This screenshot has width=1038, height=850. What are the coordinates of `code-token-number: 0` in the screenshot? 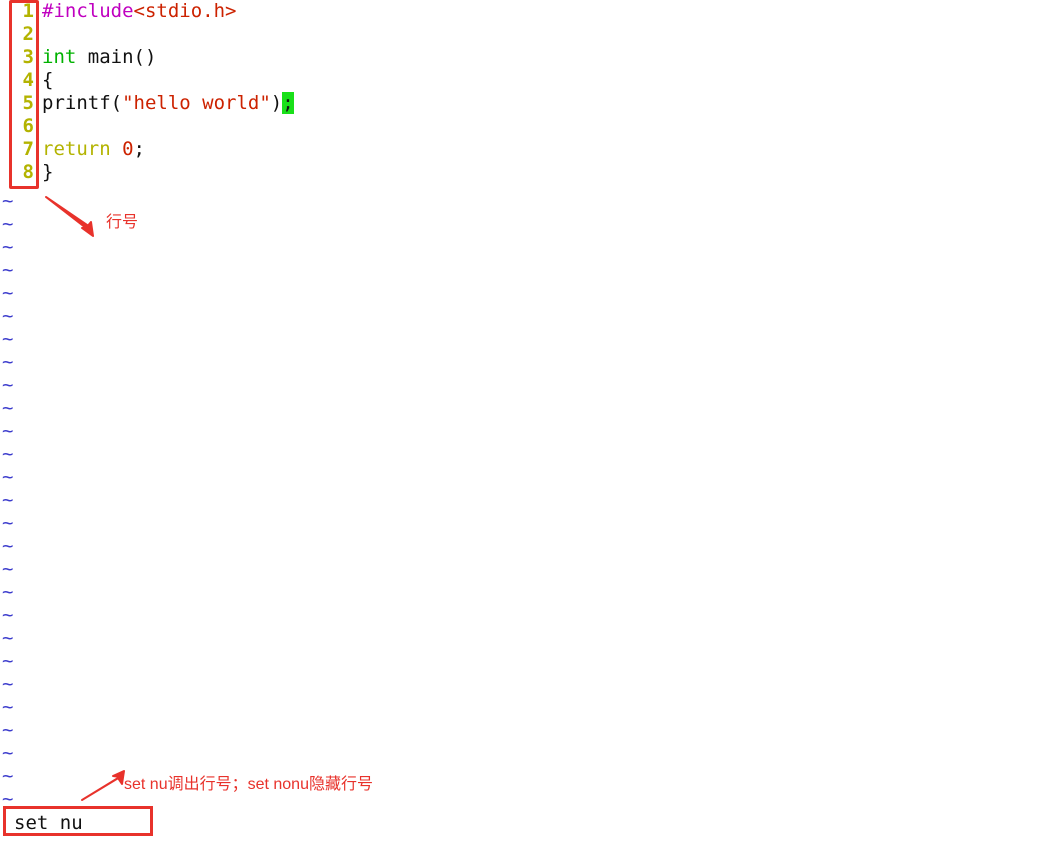 It's located at (128, 149).